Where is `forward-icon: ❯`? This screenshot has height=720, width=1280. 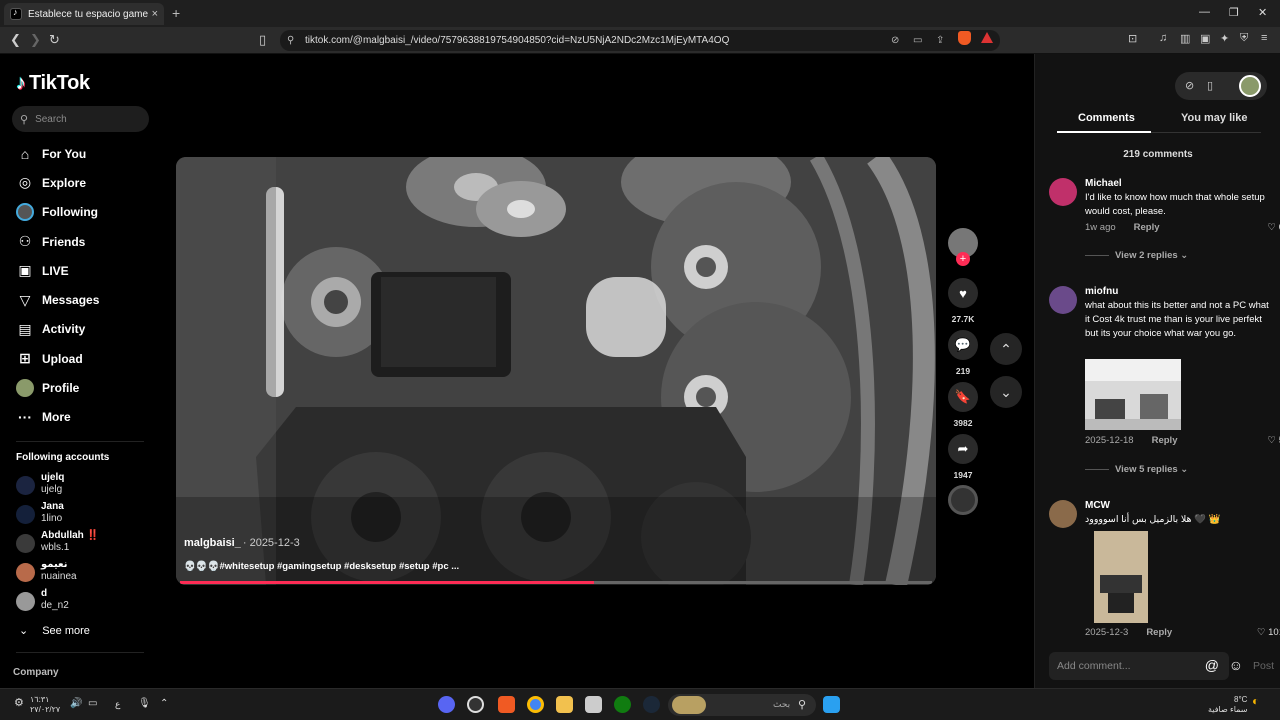
forward-icon: ❯ is located at coordinates (35, 40).